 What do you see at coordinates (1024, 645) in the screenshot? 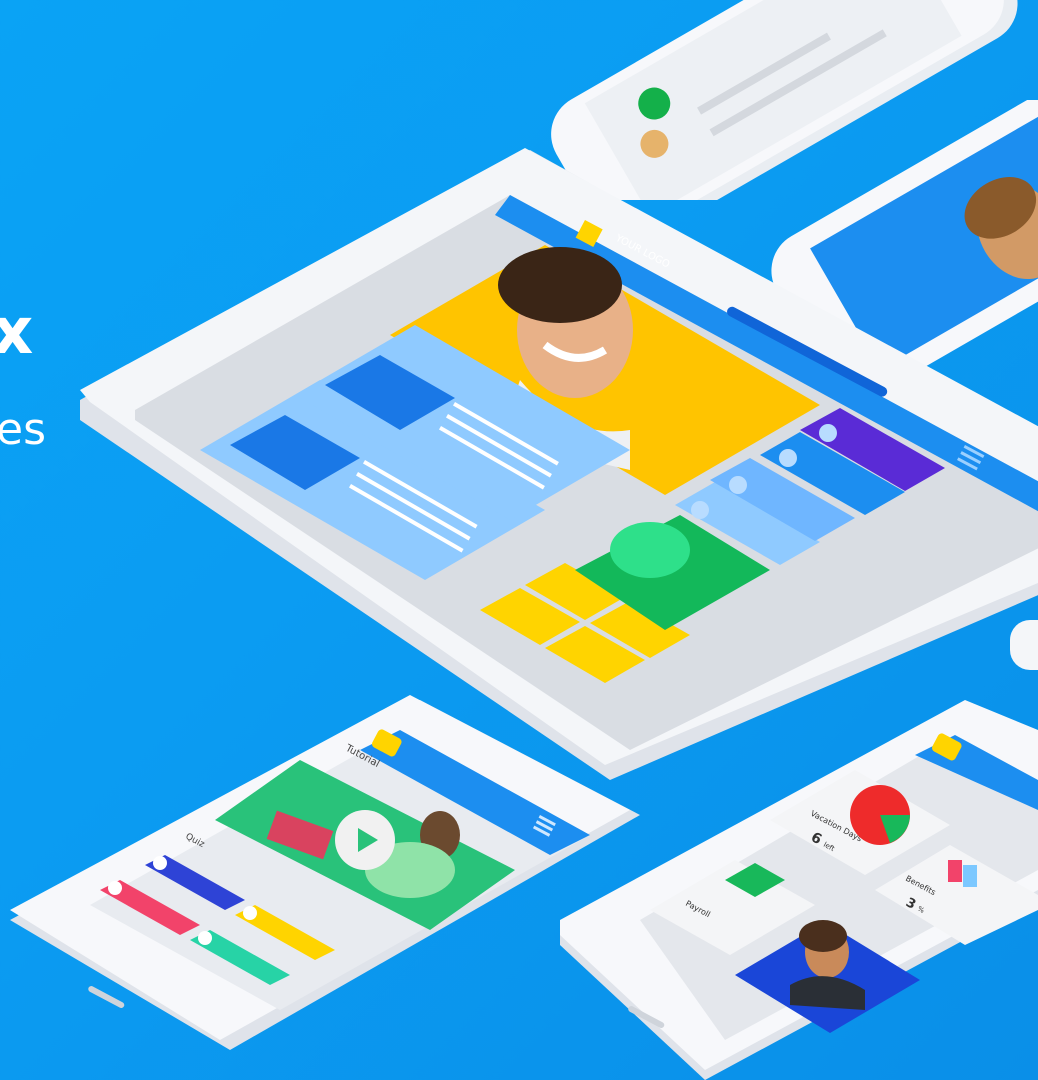
I see `phone-right-mid` at bounding box center [1024, 645].